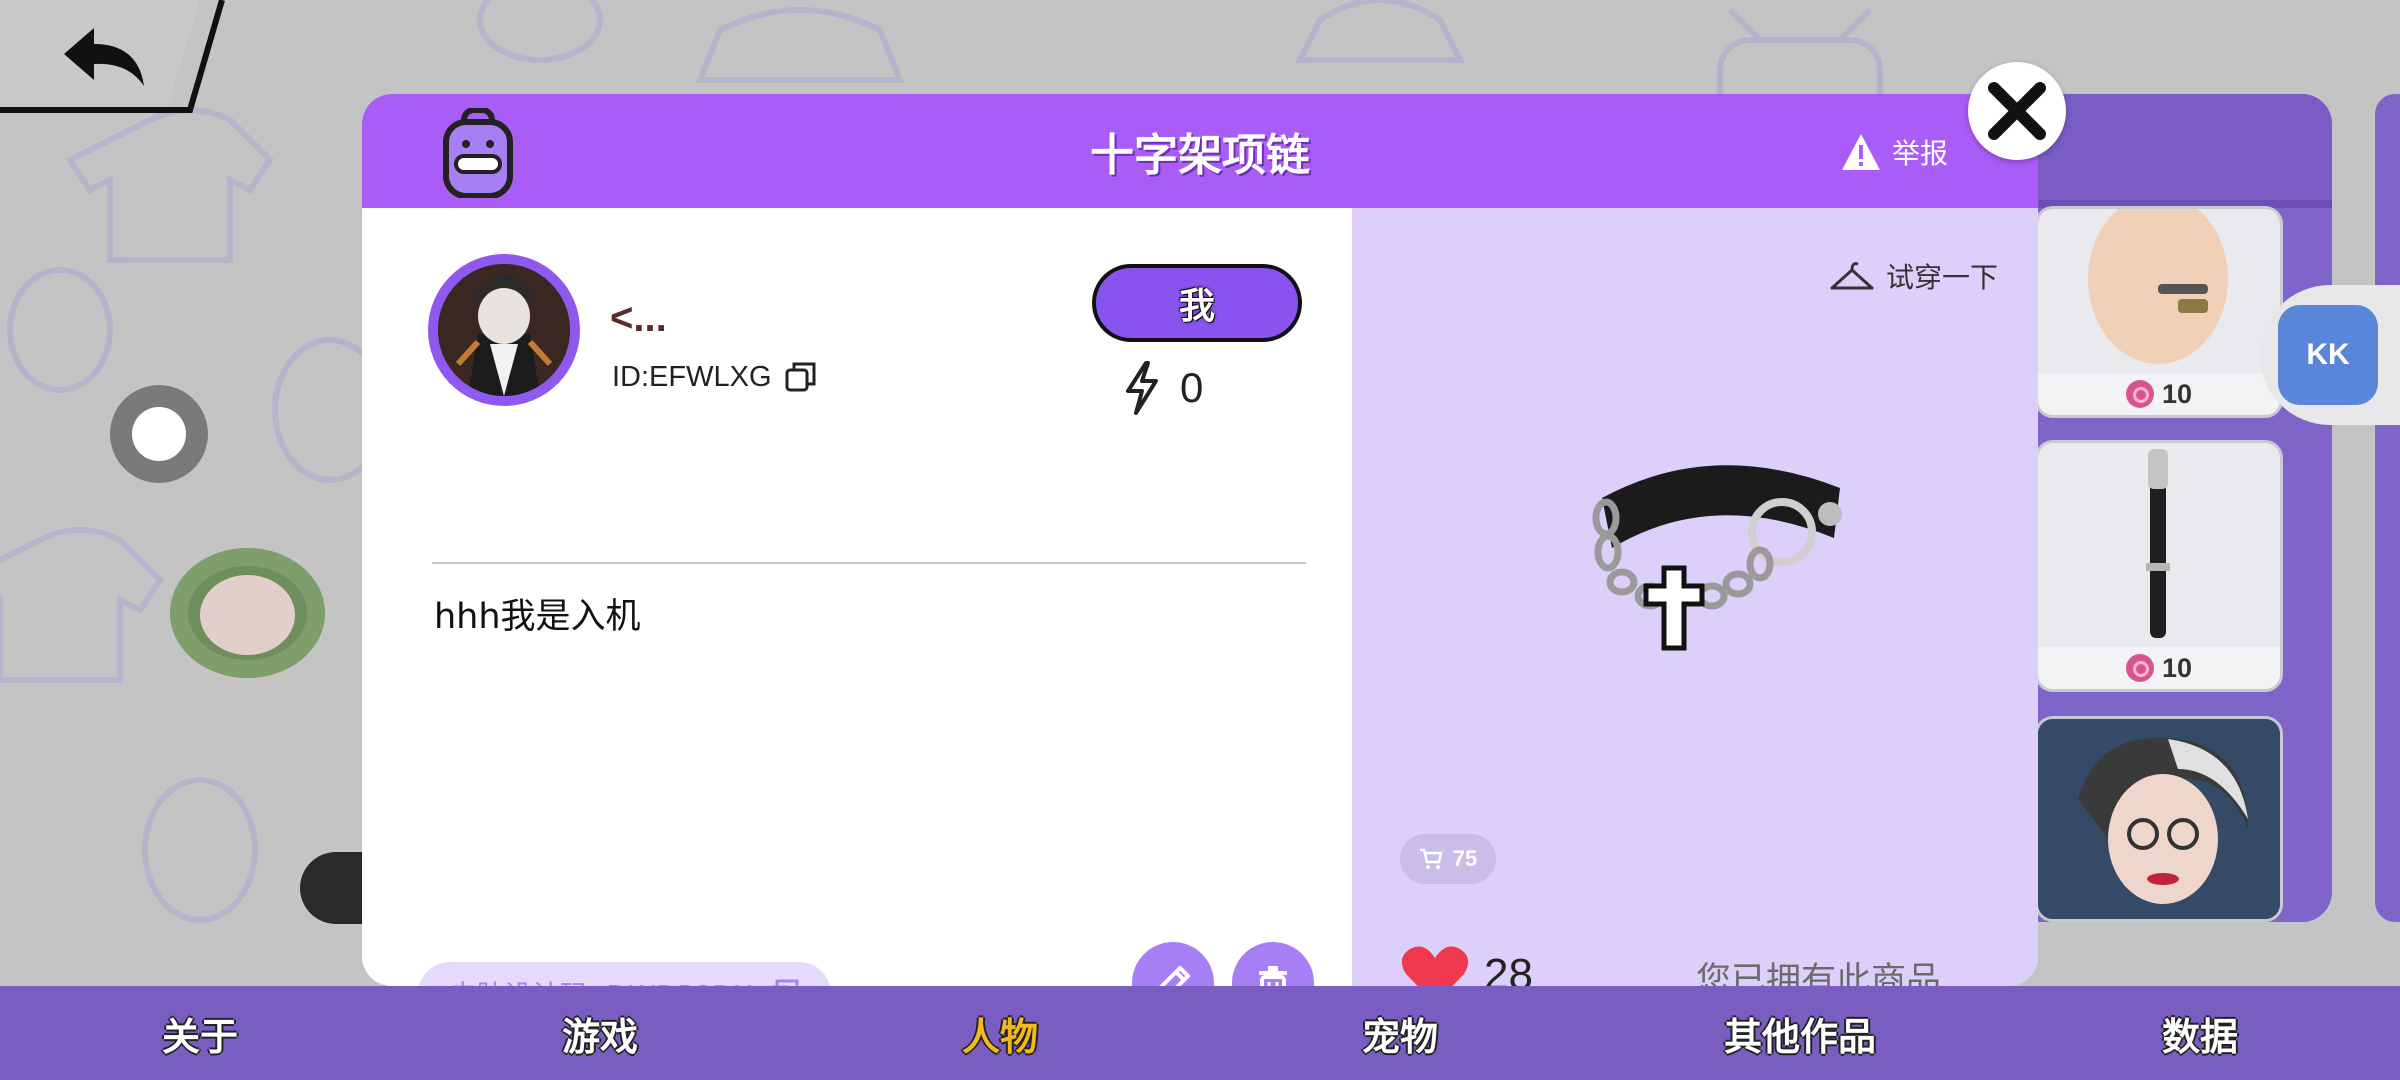 This screenshot has width=2400, height=1080. What do you see at coordinates (1448, 859) in the screenshot?
I see `purchase-count-badge: 75` at bounding box center [1448, 859].